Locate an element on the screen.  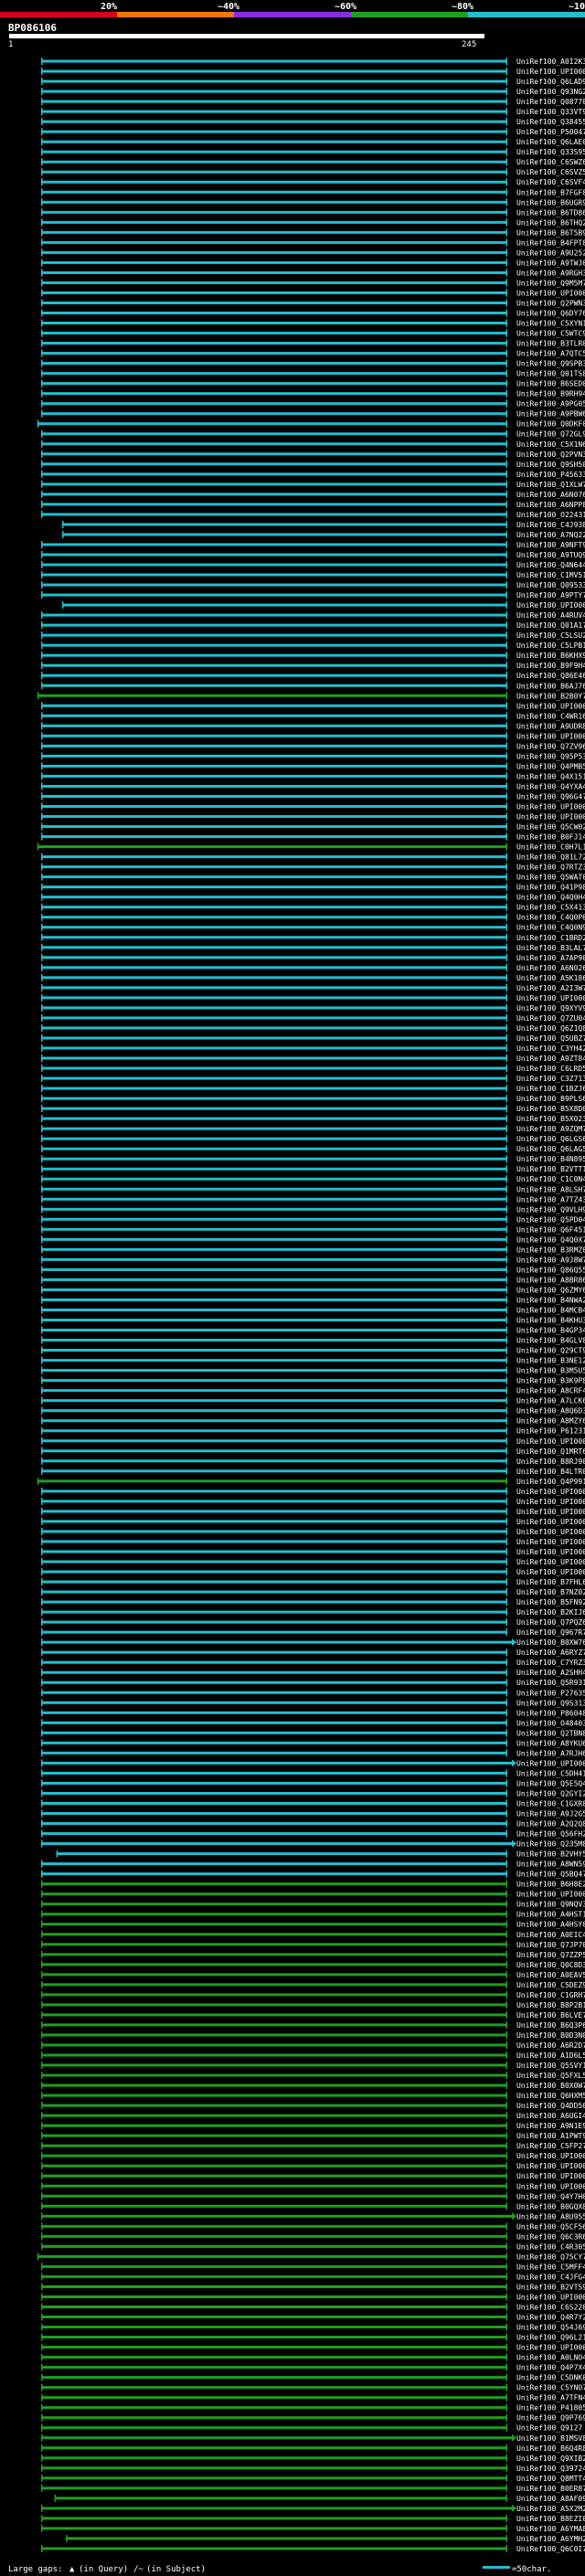
hit-row: UniRef100_Q2PWN3 is located at coordinates (313, 303).